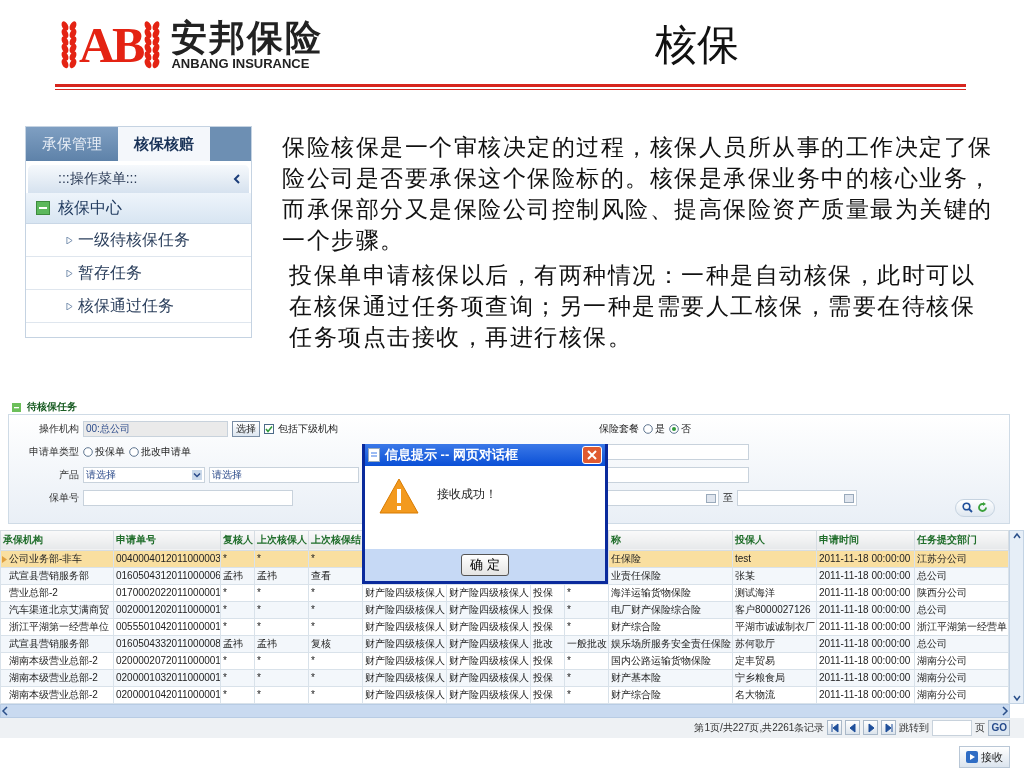 The width and height of the screenshot is (1024, 768). What do you see at coordinates (241, 64) in the screenshot?
I see `logo-subtitle: ANBANG INSURANCE` at bounding box center [241, 64].